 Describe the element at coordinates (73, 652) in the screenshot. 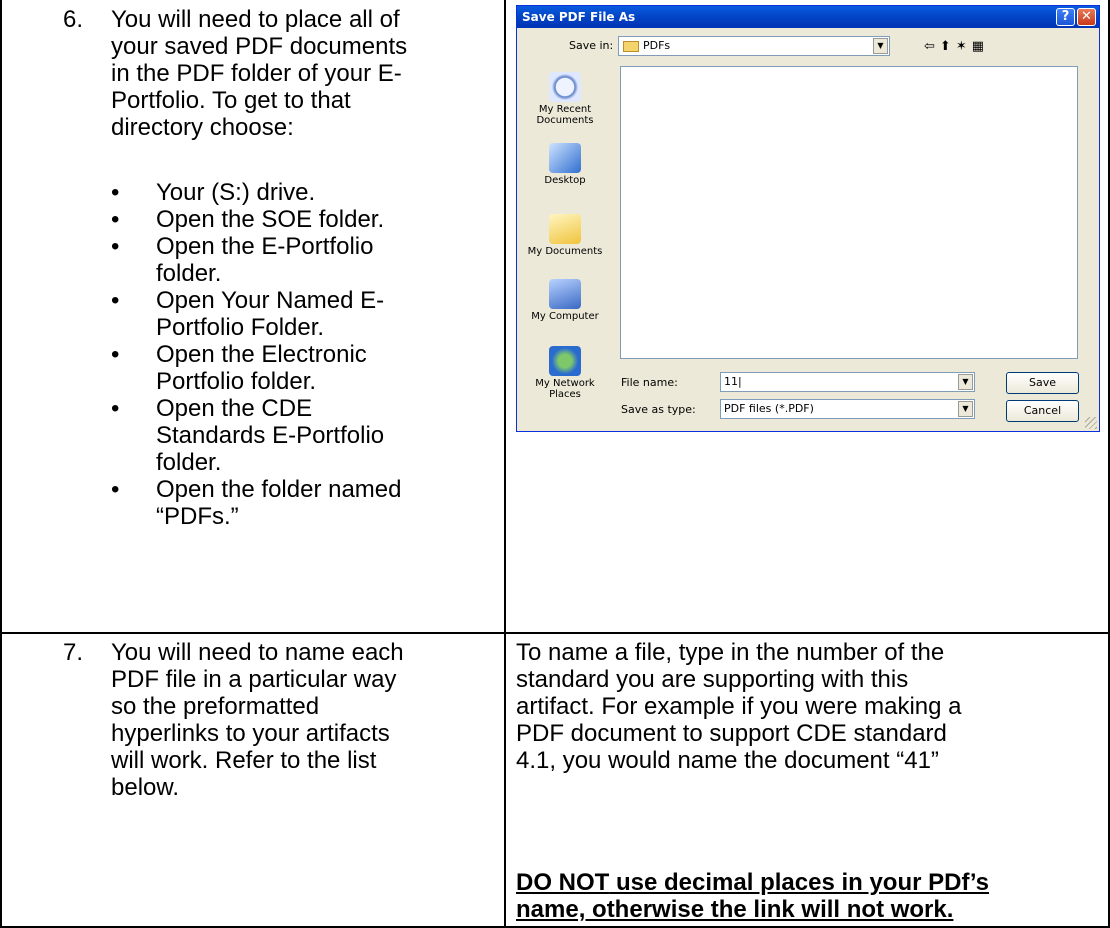

I see `step7-number: 7.` at that location.